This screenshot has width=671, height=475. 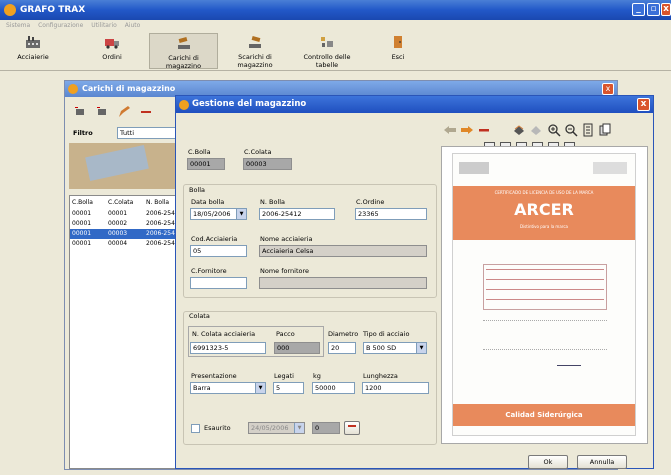 What do you see at coordinates (104, 25) in the screenshot?
I see `menu-utilitario: Utilitario` at bounding box center [104, 25].